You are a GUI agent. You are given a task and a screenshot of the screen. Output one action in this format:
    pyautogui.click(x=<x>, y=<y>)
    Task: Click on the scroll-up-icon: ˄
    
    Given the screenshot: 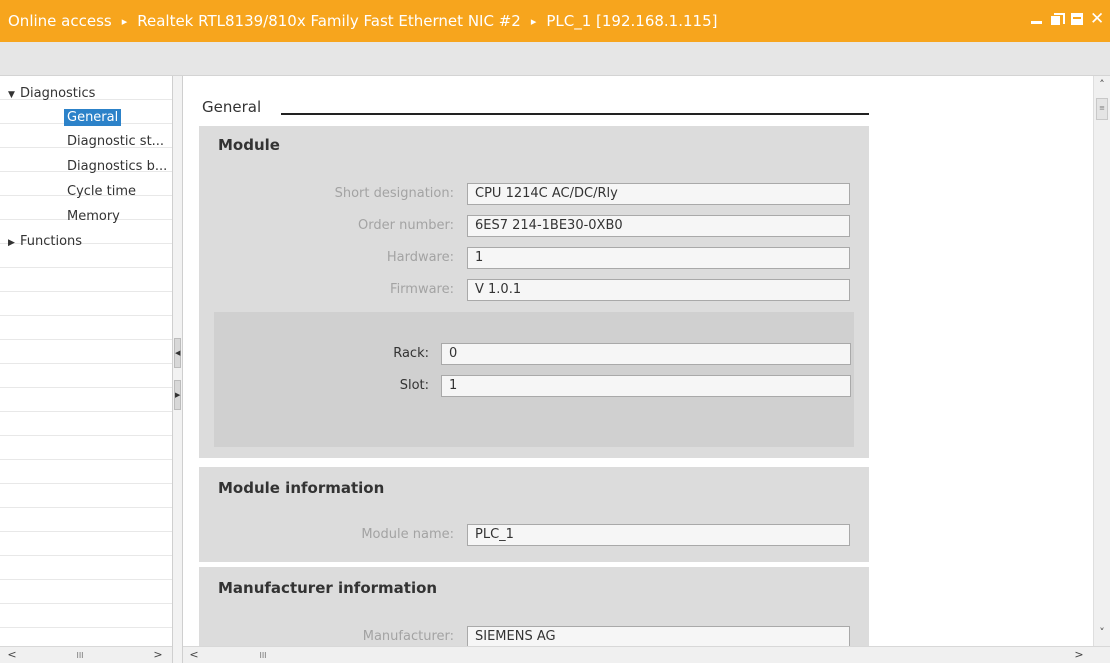 What is the action you would take?
    pyautogui.click(x=1102, y=85)
    